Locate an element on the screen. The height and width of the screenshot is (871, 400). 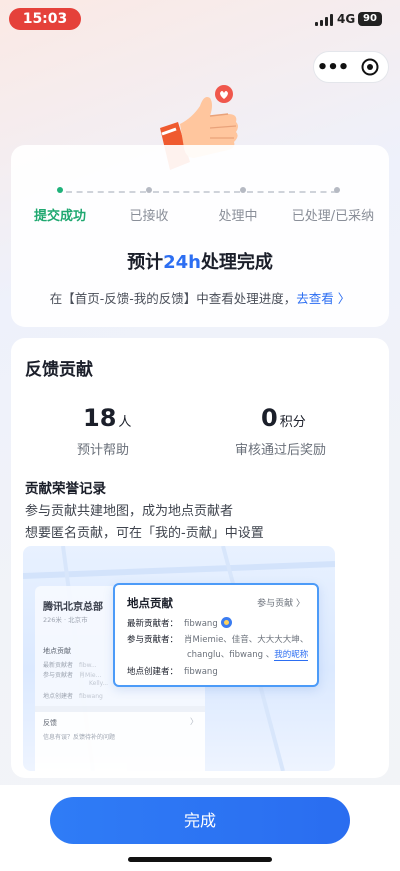
done-button: 完成 is located at coordinates (200, 820).